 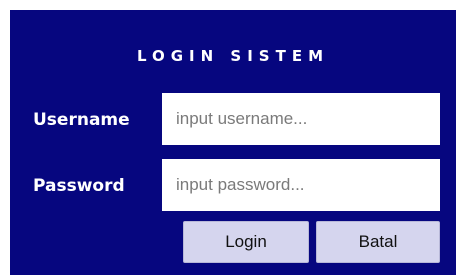 What do you see at coordinates (81, 120) in the screenshot?
I see `username-label: Username` at bounding box center [81, 120].